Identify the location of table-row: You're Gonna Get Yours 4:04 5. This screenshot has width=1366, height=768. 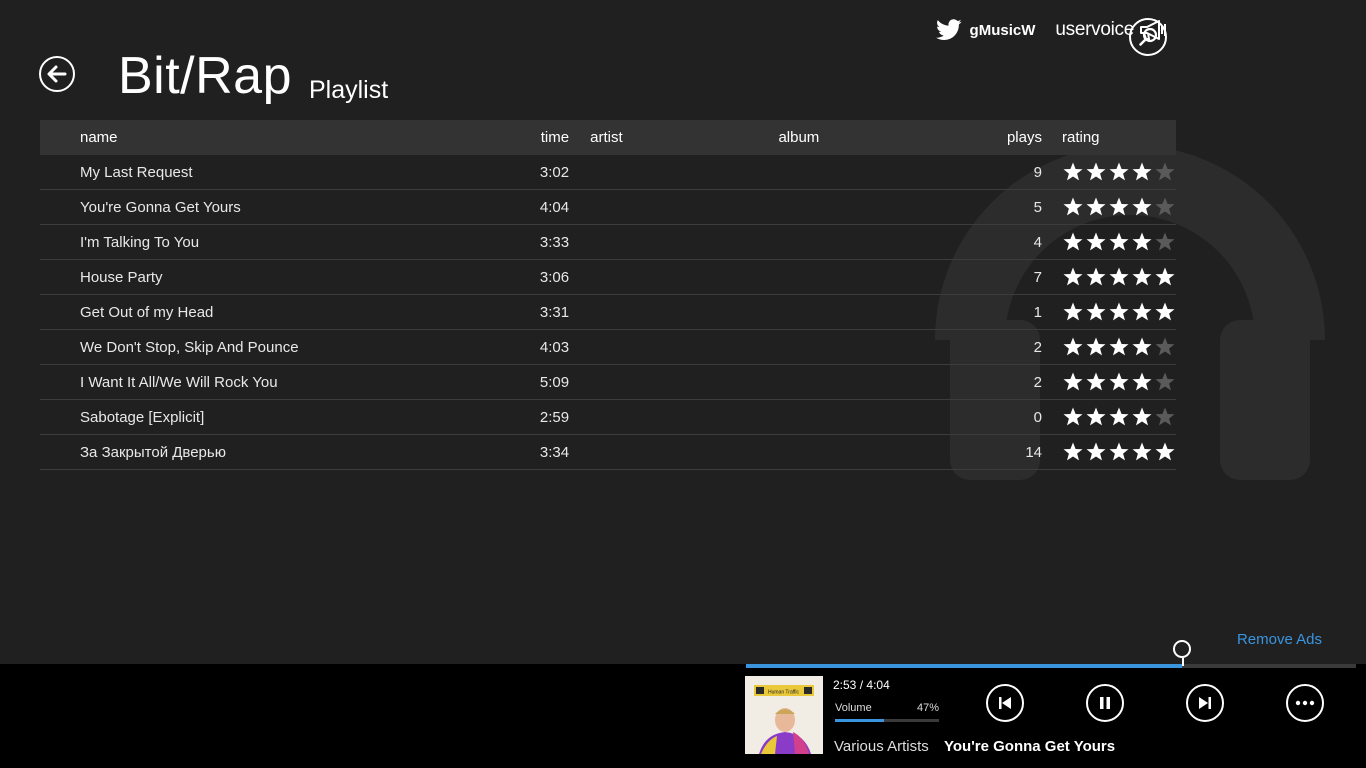
(608, 207).